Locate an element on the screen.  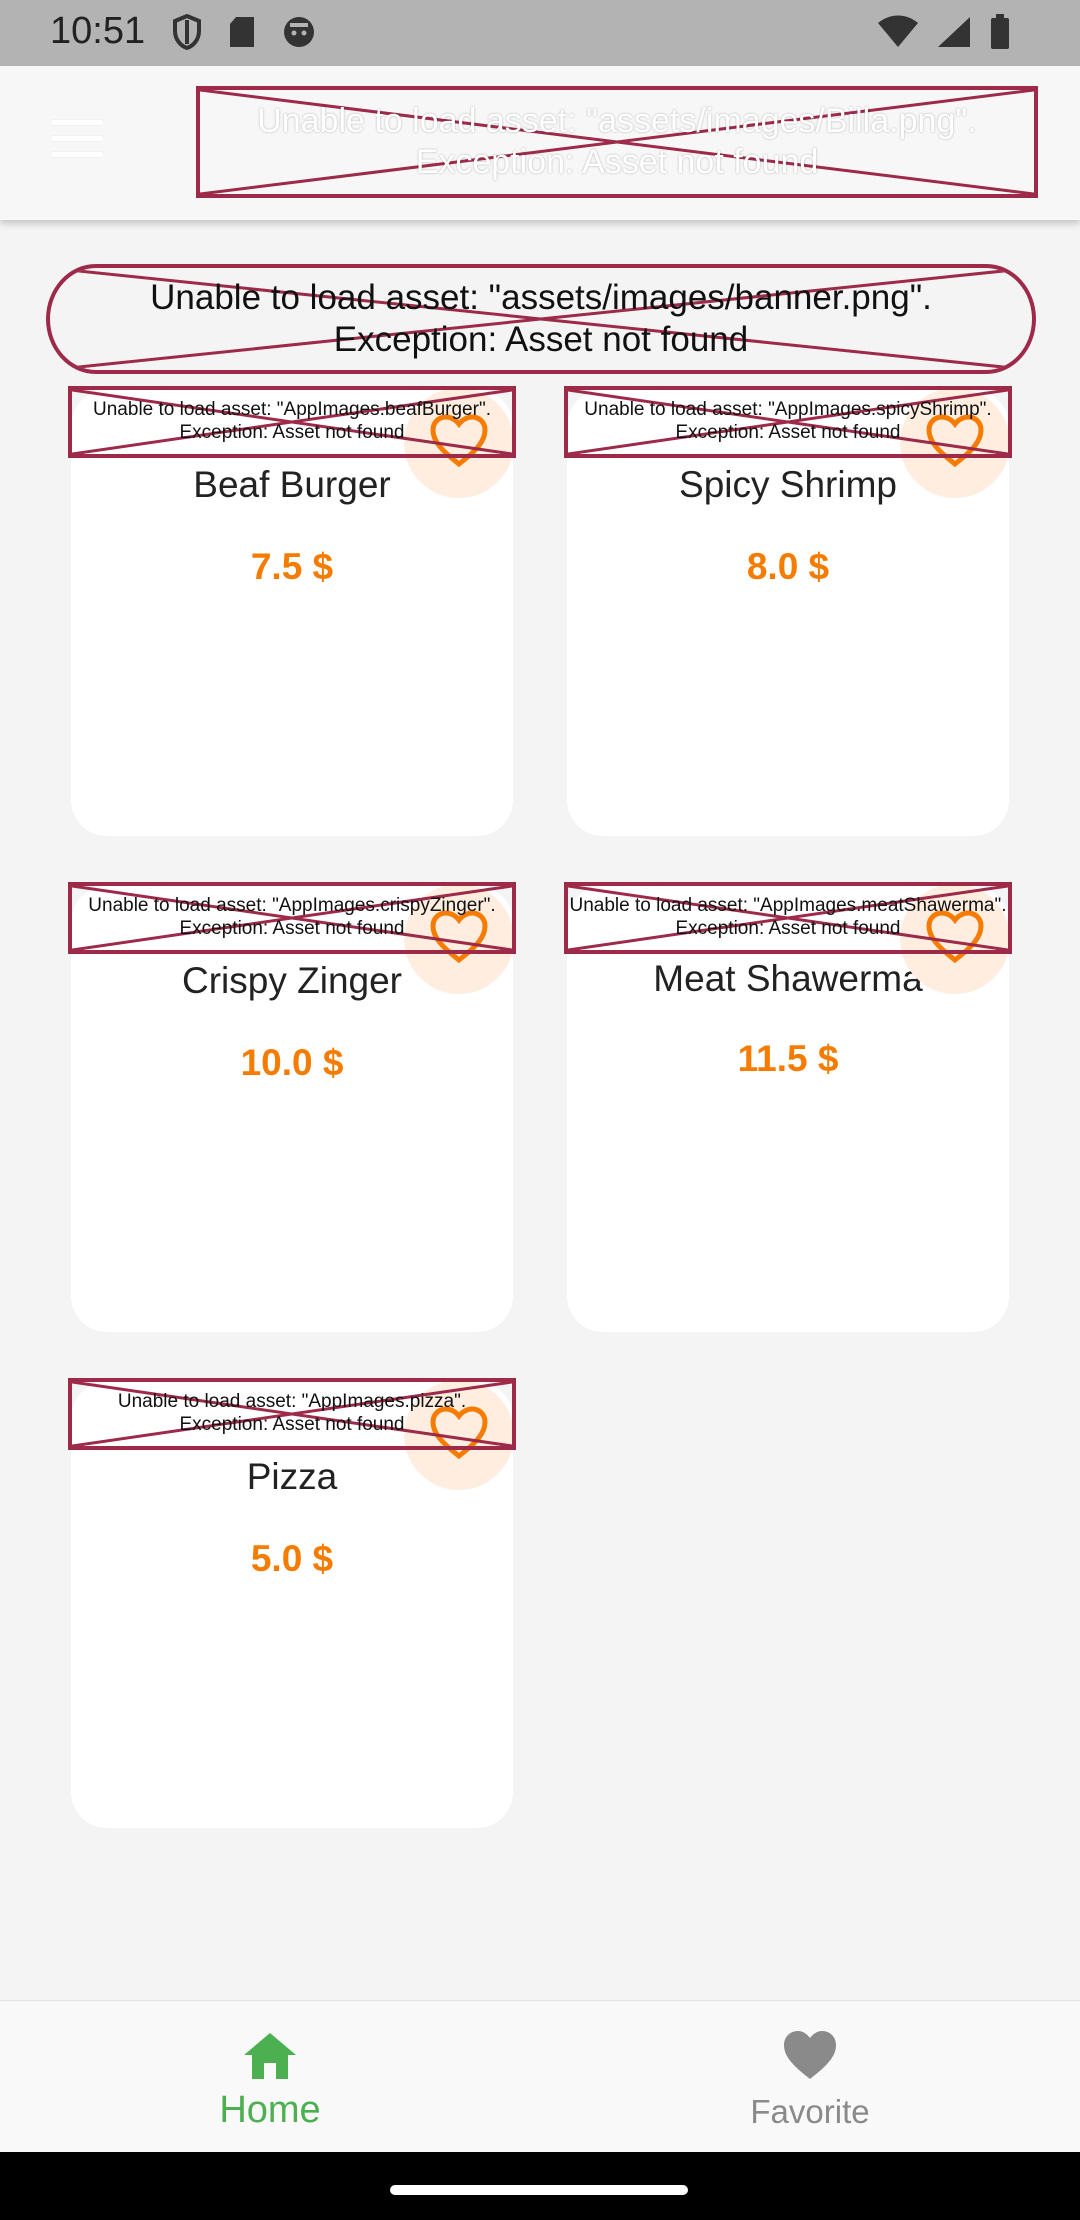
status-time: 10:51 is located at coordinates (98, 31).